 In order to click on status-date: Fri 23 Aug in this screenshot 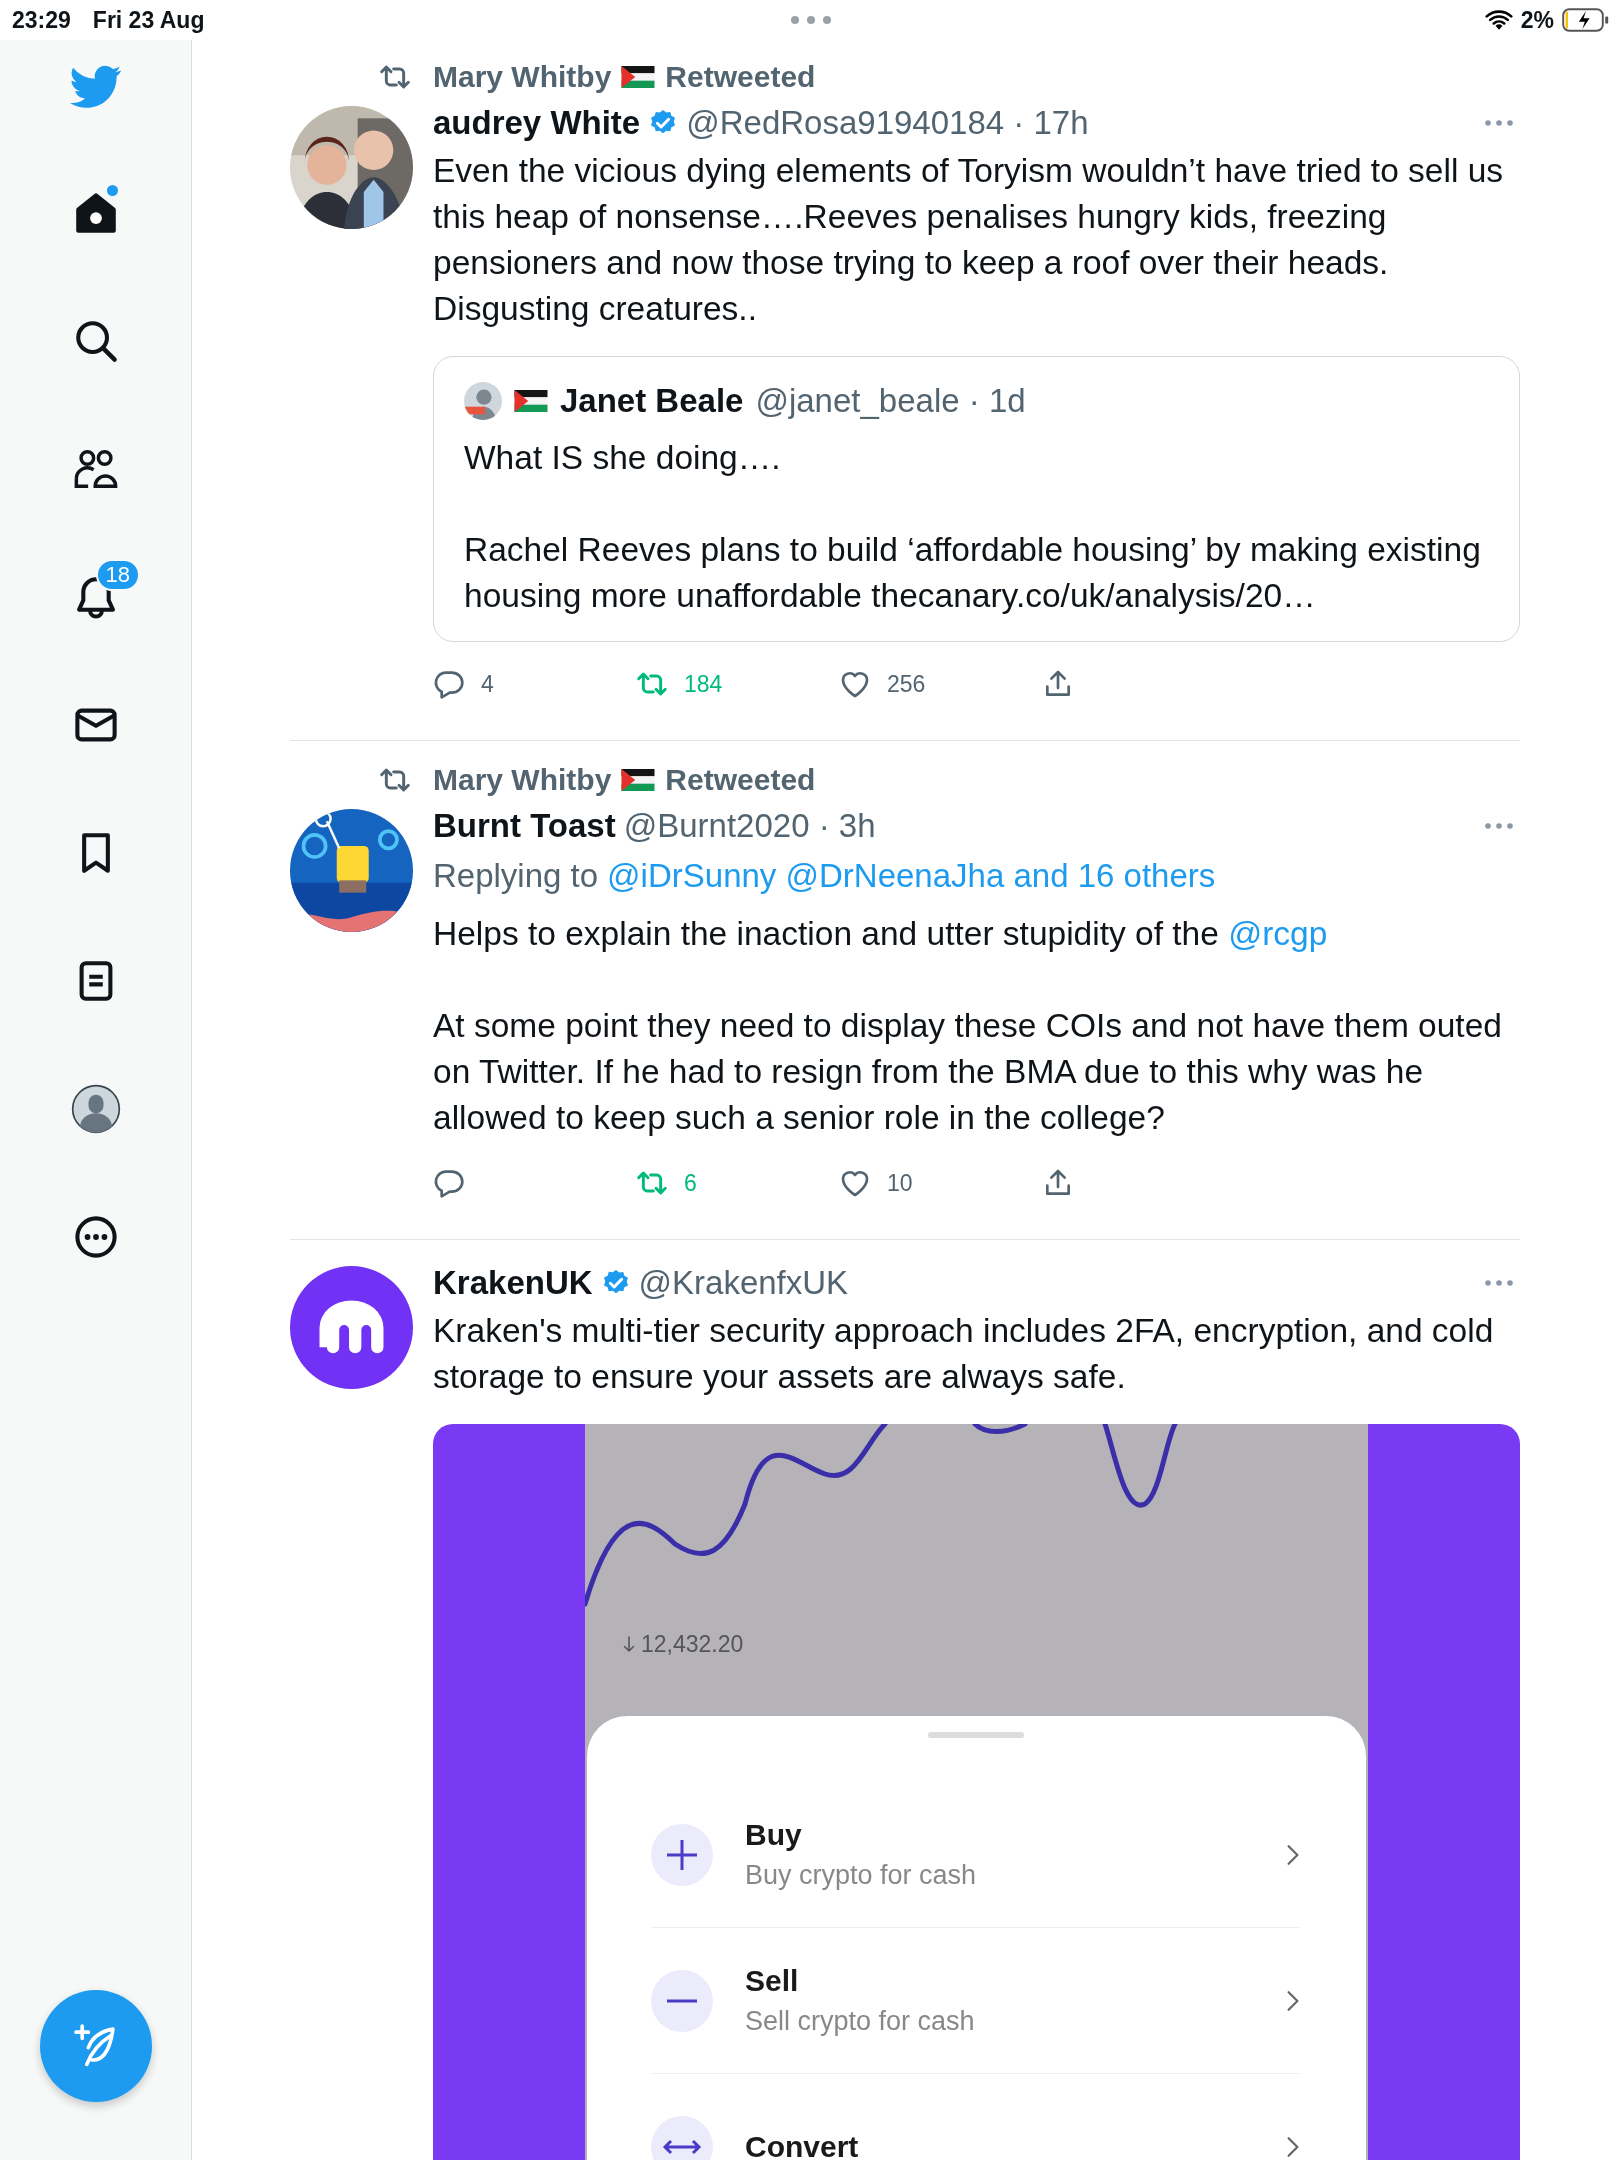, I will do `click(148, 20)`.